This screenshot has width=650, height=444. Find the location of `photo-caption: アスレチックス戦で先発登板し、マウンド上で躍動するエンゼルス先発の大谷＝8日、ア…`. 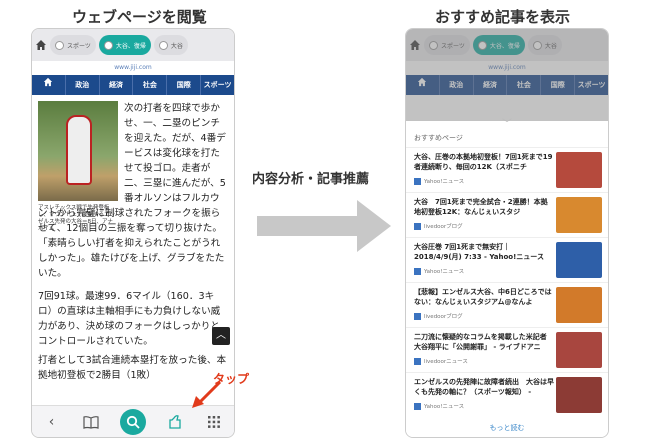

photo-caption: アスレチックス戦で先発登板し、マウンド上で躍動するエンゼルス先発の大谷＝8日、ア… is located at coordinates (77, 218).